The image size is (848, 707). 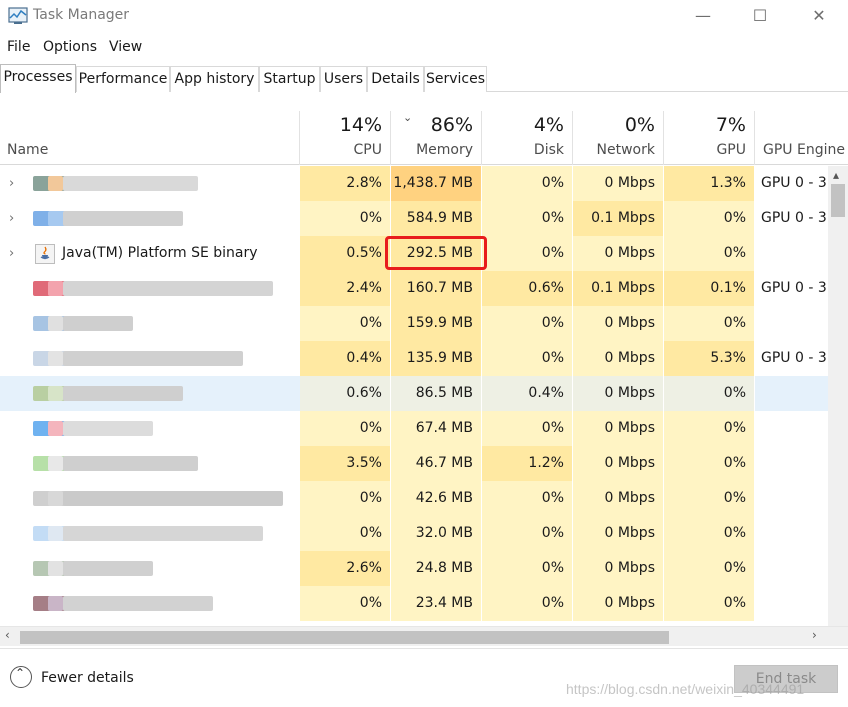 What do you see at coordinates (28, 150) in the screenshot?
I see `column-name-label: Name` at bounding box center [28, 150].